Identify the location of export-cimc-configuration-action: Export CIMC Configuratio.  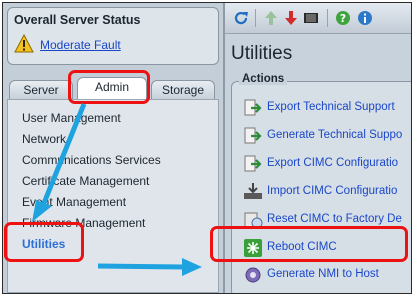
(327, 164).